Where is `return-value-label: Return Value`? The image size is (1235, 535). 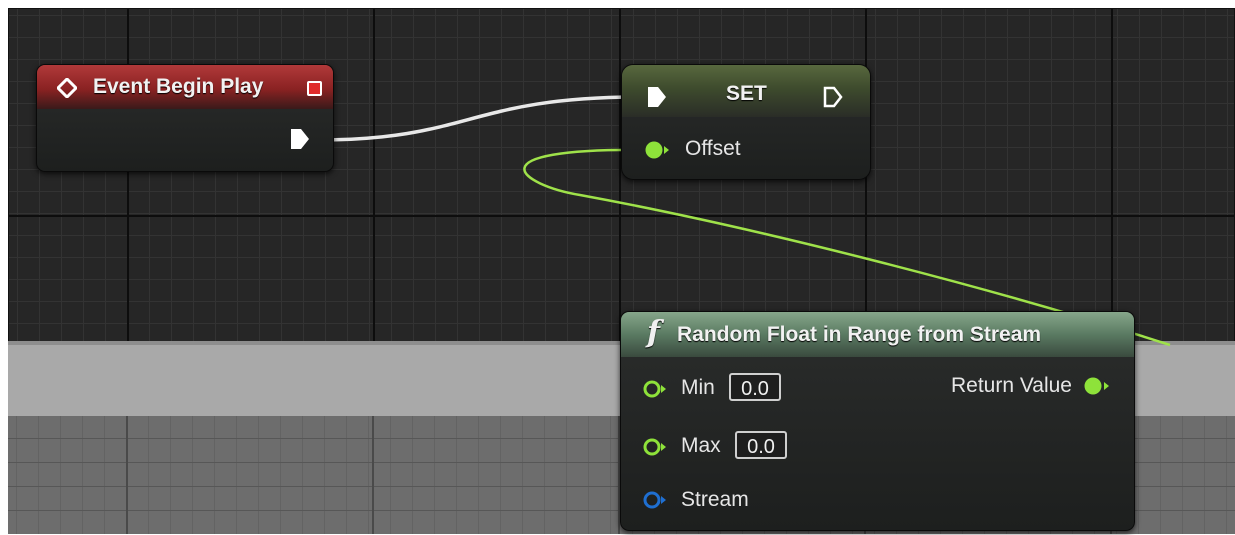
return-value-label: Return Value is located at coordinates (1011, 385).